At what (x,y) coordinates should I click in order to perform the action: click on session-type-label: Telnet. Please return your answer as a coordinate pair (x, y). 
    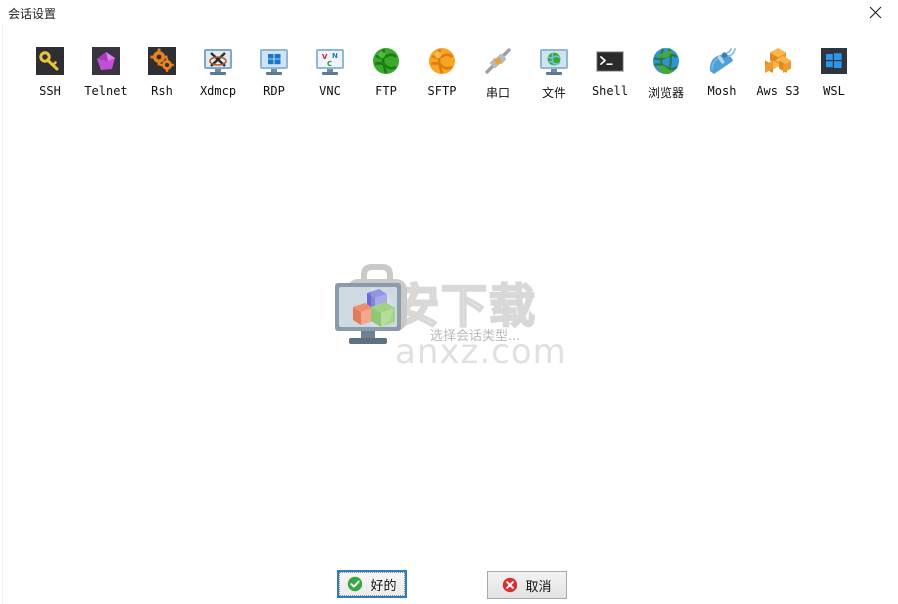
    Looking at the image, I should click on (106, 91).